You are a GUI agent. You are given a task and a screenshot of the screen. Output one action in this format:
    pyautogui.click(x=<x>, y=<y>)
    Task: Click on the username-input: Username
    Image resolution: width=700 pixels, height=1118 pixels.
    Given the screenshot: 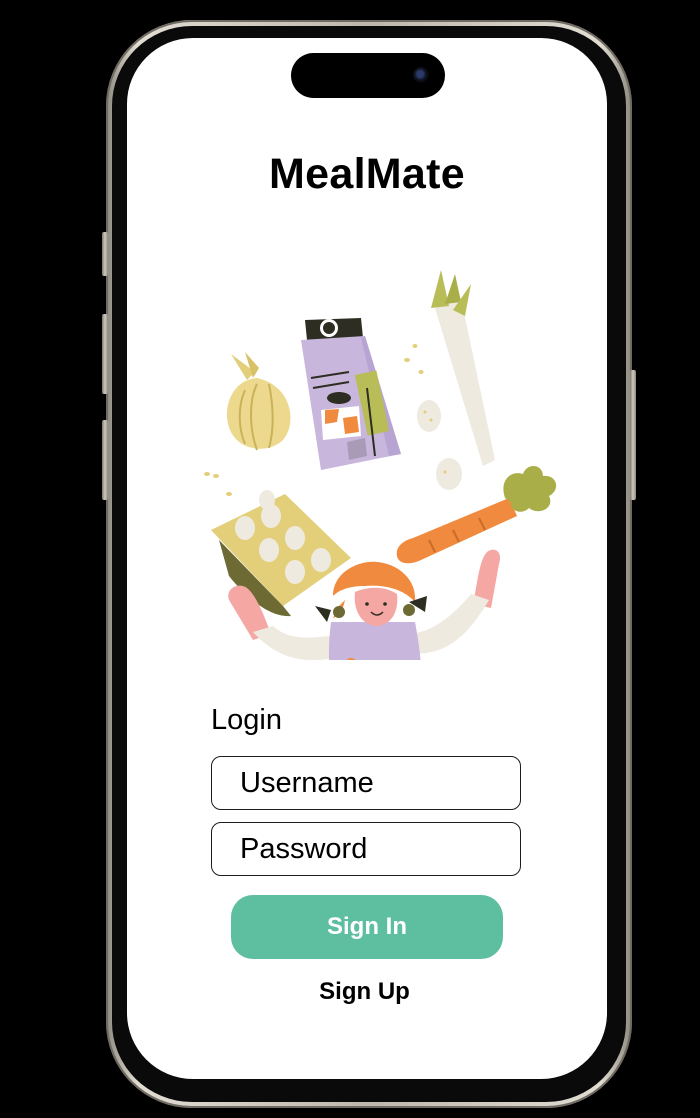 What is the action you would take?
    pyautogui.click(x=366, y=783)
    